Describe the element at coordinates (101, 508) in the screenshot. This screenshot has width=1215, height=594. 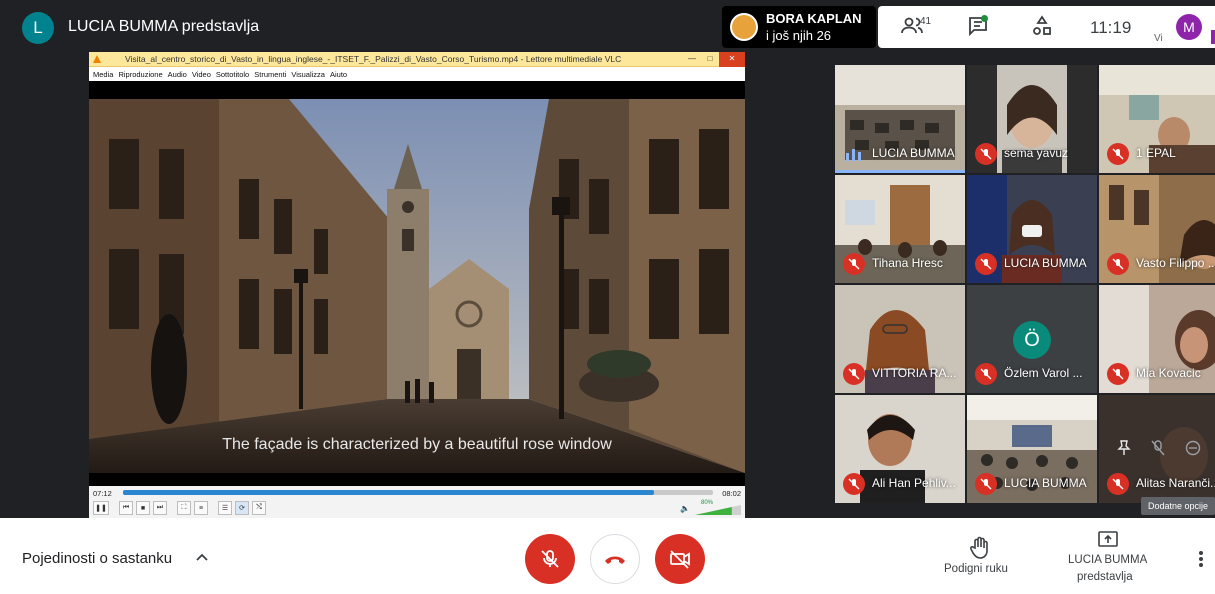
I see `pause-button: ❚❚` at that location.